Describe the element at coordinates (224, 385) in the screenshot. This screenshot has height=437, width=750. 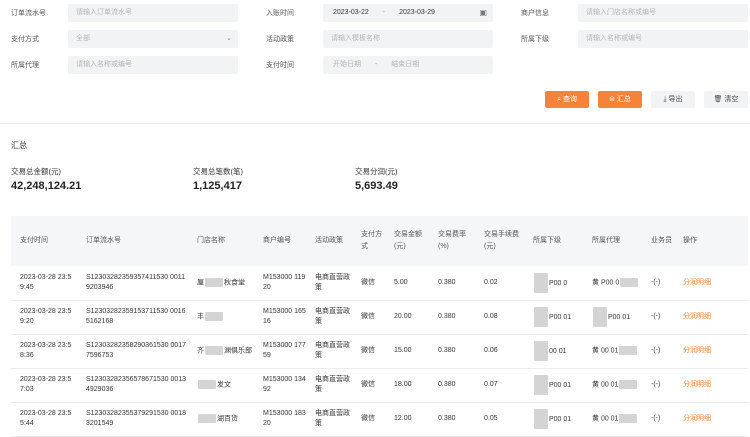
I see `store-suffix: 发文` at that location.